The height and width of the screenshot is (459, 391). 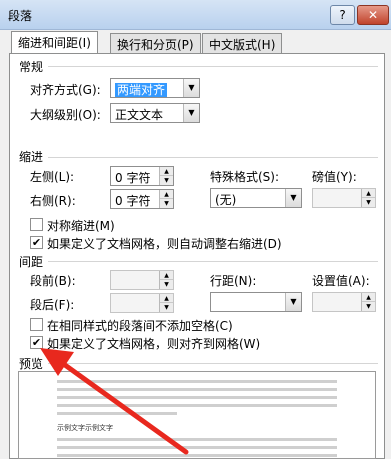 What do you see at coordinates (52, 305) in the screenshot?
I see `space-after-label: 段后(F):` at bounding box center [52, 305].